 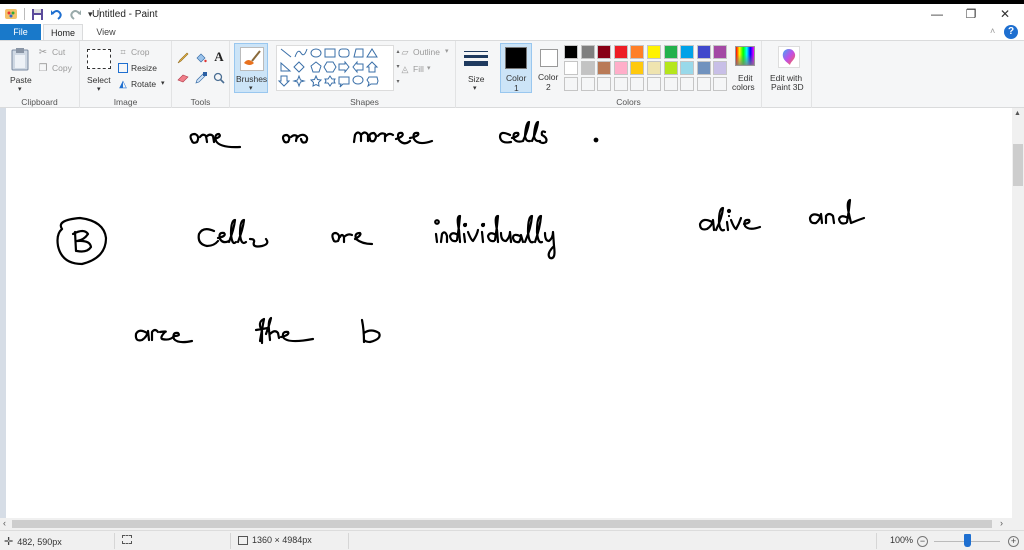 I want to click on minimize-button: —, so click(x=937, y=14).